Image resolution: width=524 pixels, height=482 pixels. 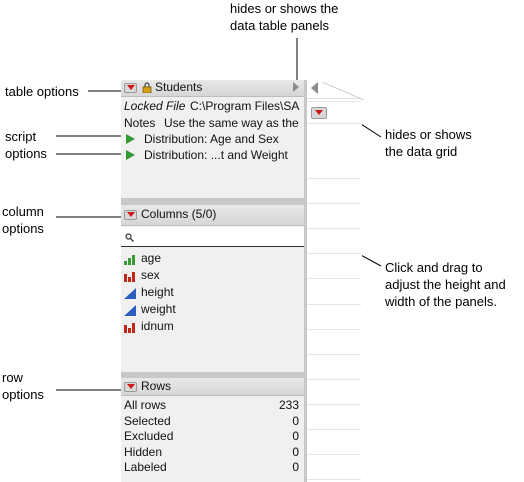 What do you see at coordinates (212, 201) in the screenshot?
I see `panel-splitter` at bounding box center [212, 201].